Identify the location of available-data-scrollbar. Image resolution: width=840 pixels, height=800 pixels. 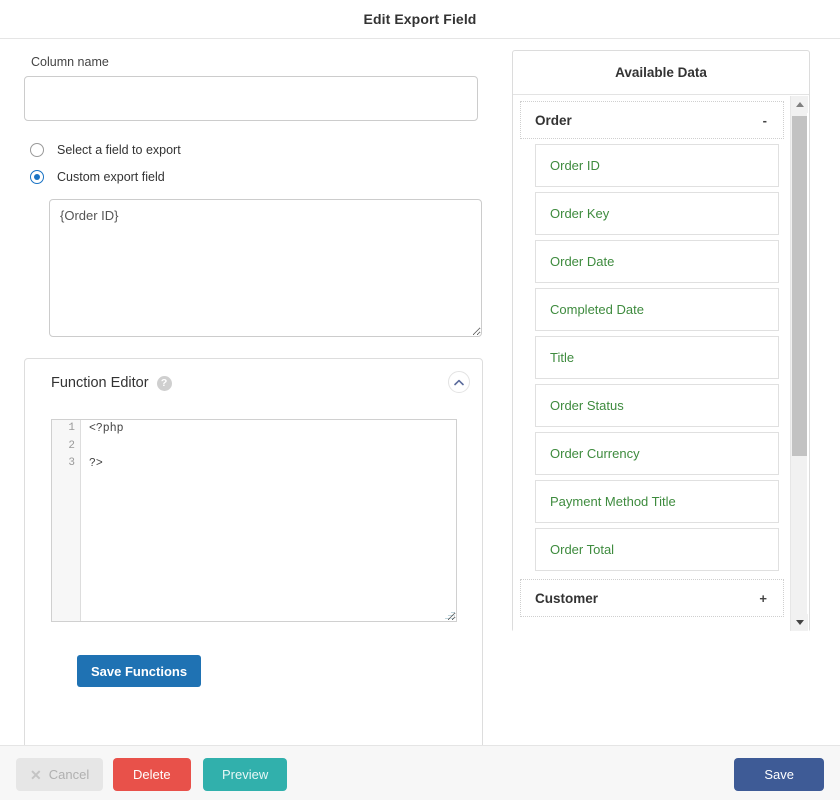
(799, 363).